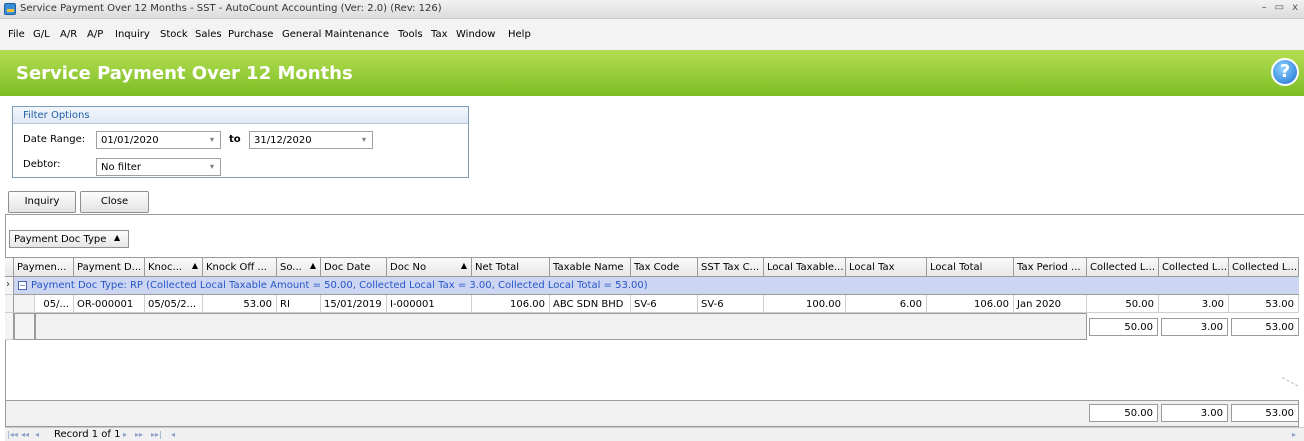 The image size is (1304, 441). I want to click on date-to-combo: 31/12/2020 ▾, so click(311, 140).